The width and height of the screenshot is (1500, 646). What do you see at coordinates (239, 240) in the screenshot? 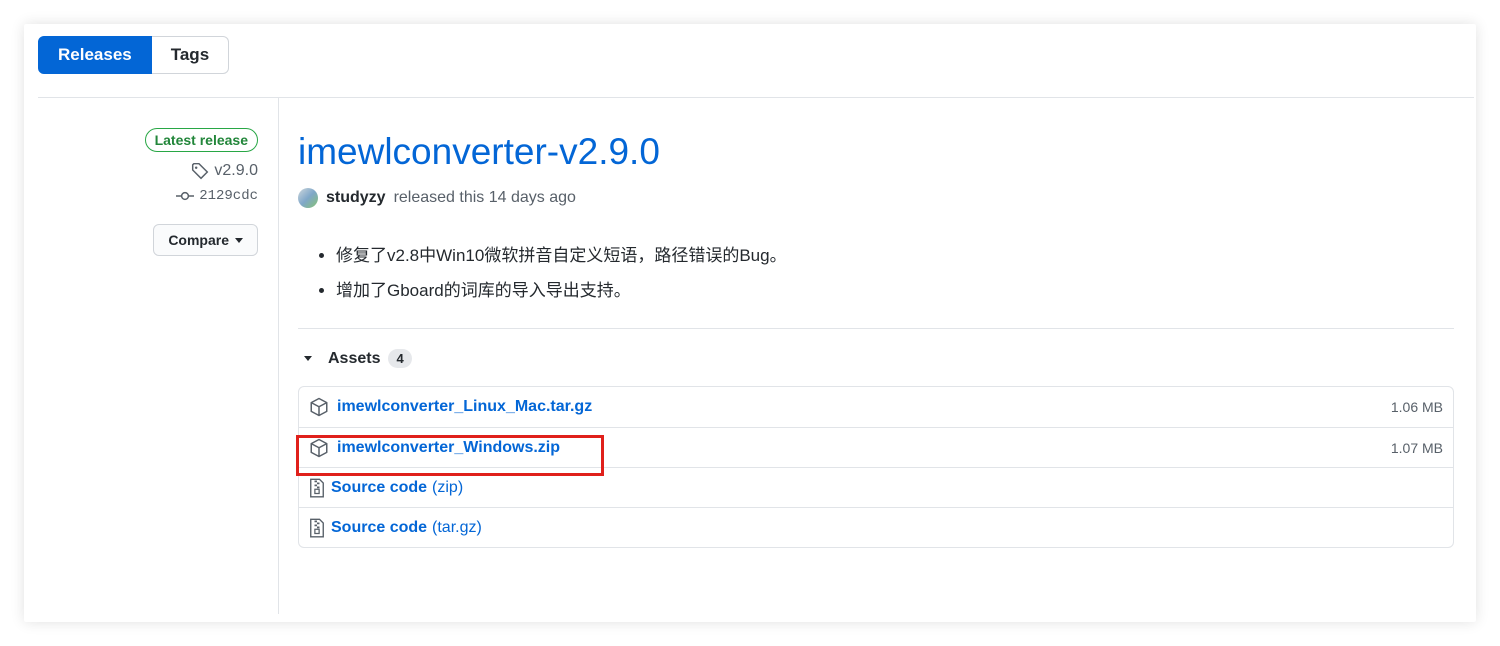
I see `chevron-down-icon` at bounding box center [239, 240].